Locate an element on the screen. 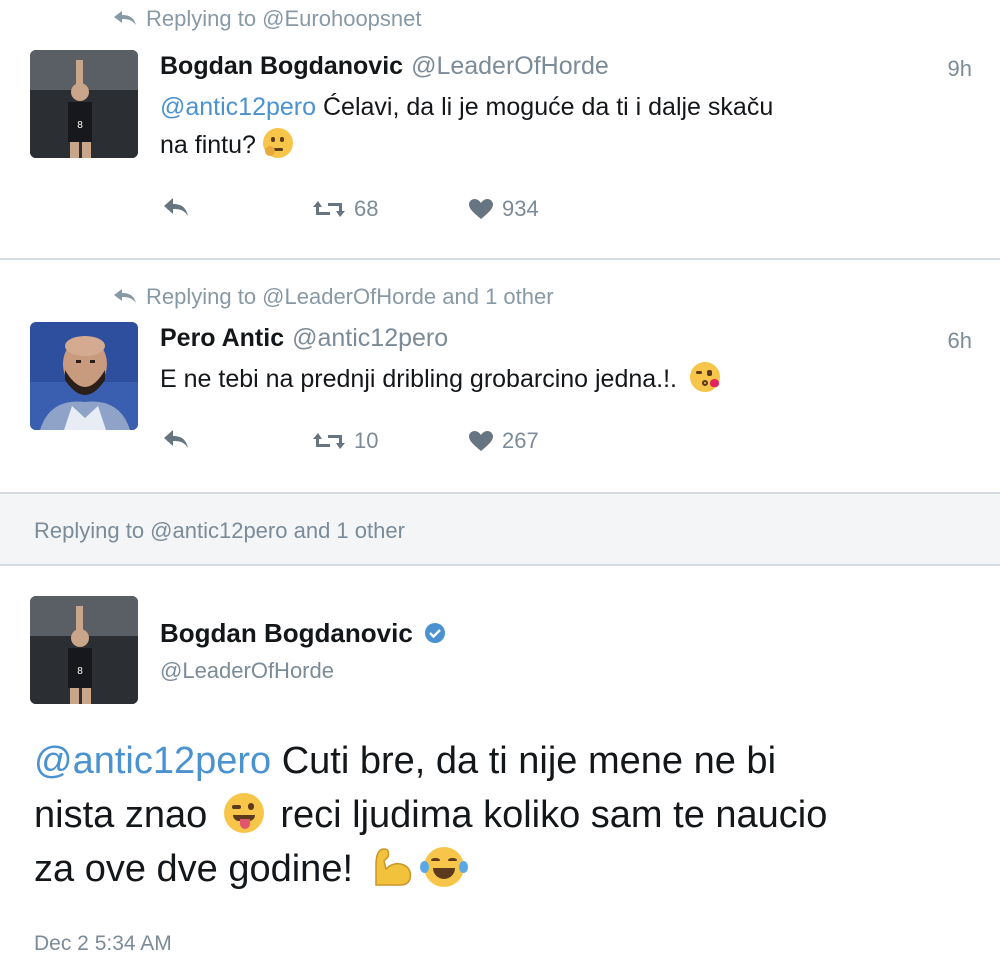  winking-face-with-tongue-icon is located at coordinates (243, 813).